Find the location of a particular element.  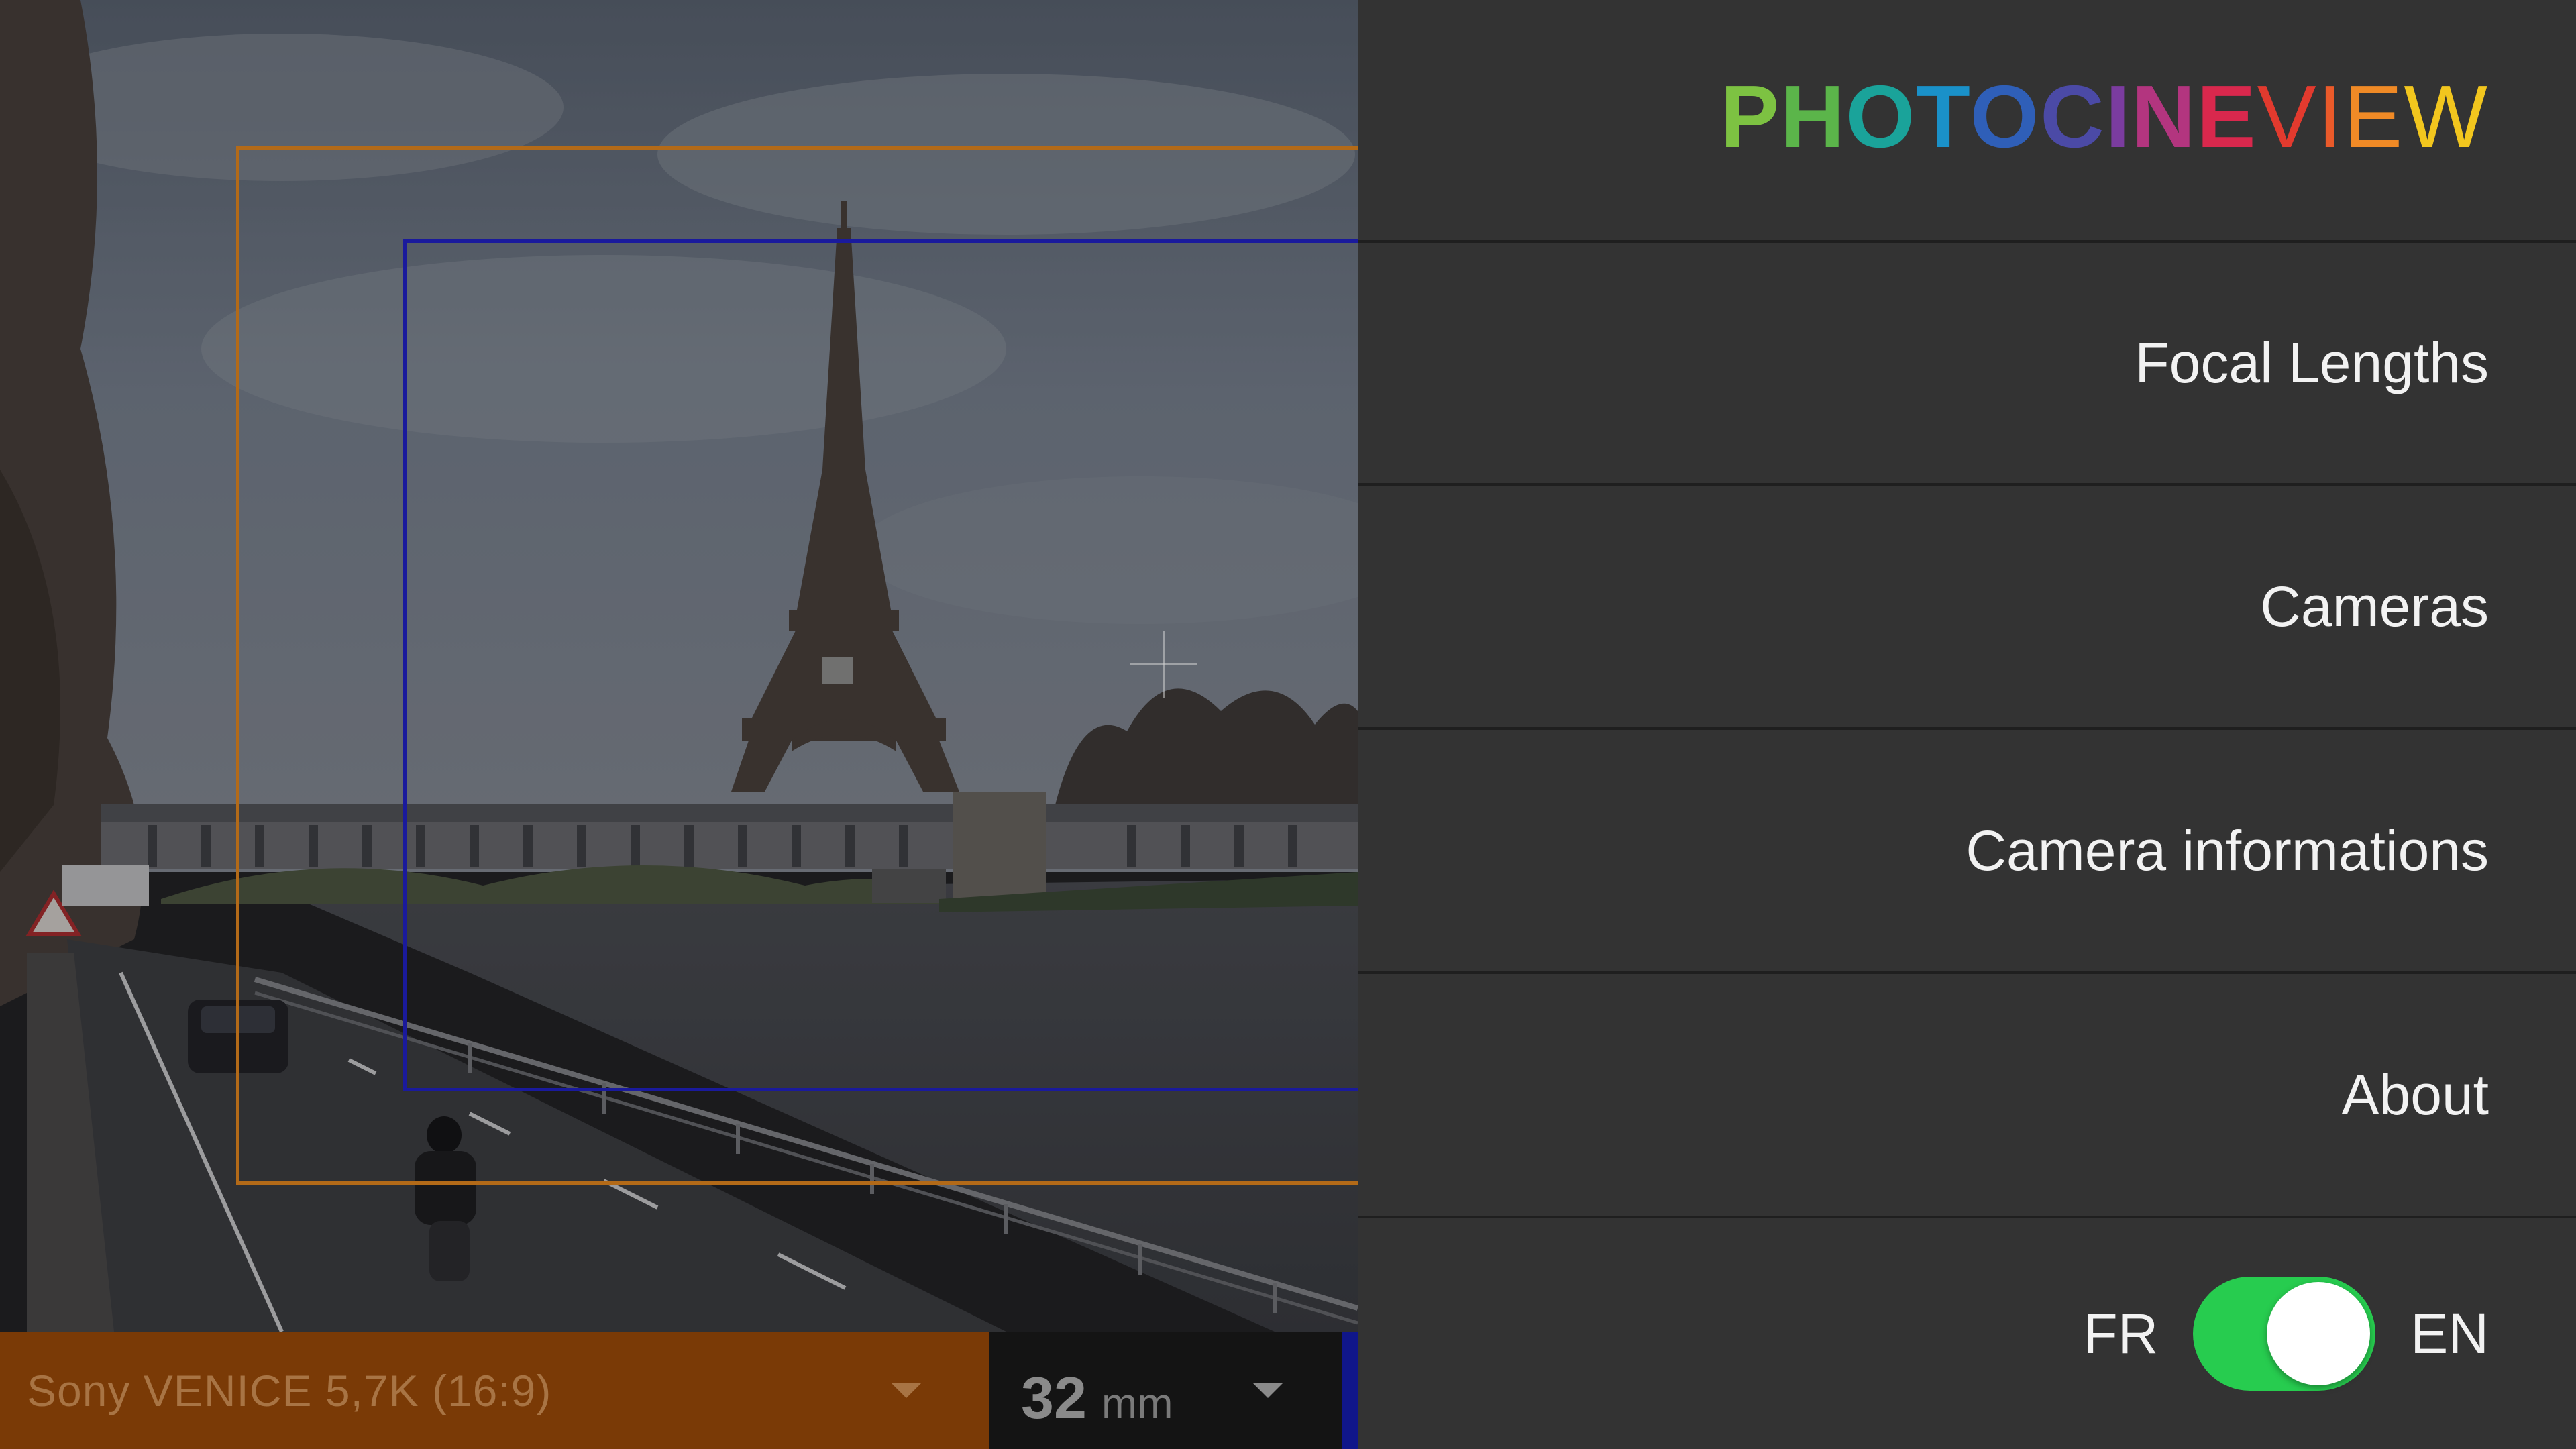

crosshair-icon is located at coordinates (1163, 664).